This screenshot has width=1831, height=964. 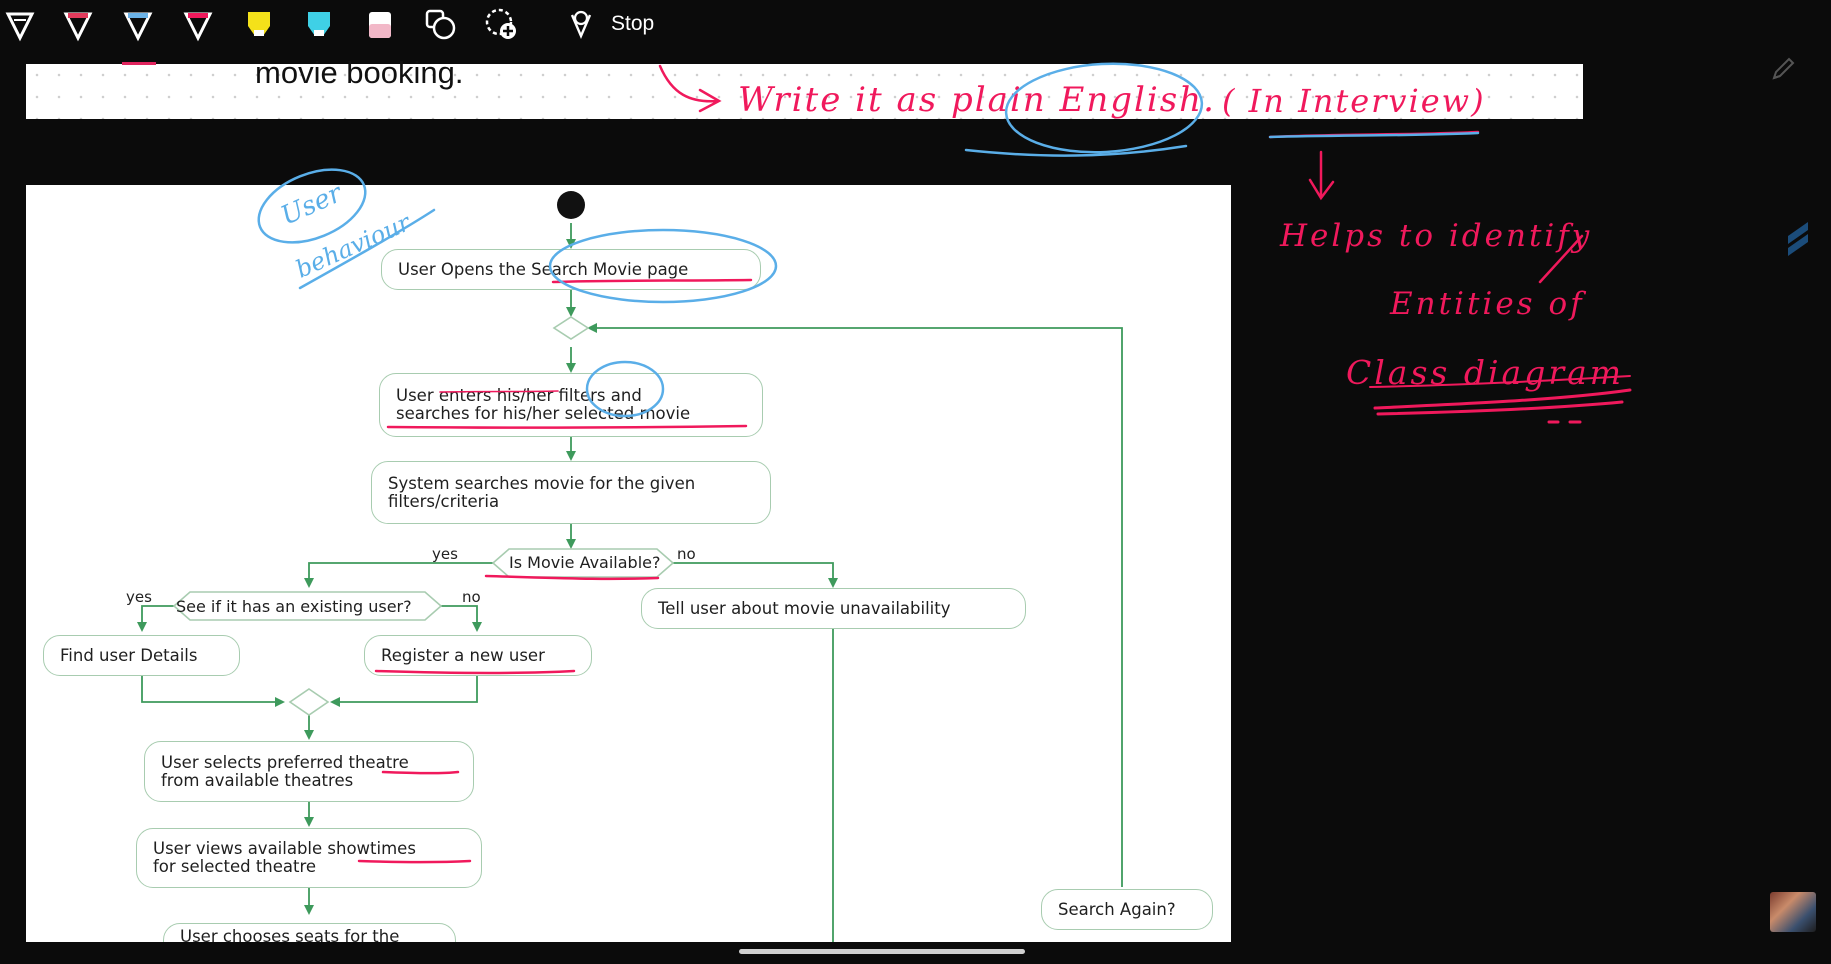 What do you see at coordinates (129, 655) in the screenshot?
I see `node-text: Find user Details` at bounding box center [129, 655].